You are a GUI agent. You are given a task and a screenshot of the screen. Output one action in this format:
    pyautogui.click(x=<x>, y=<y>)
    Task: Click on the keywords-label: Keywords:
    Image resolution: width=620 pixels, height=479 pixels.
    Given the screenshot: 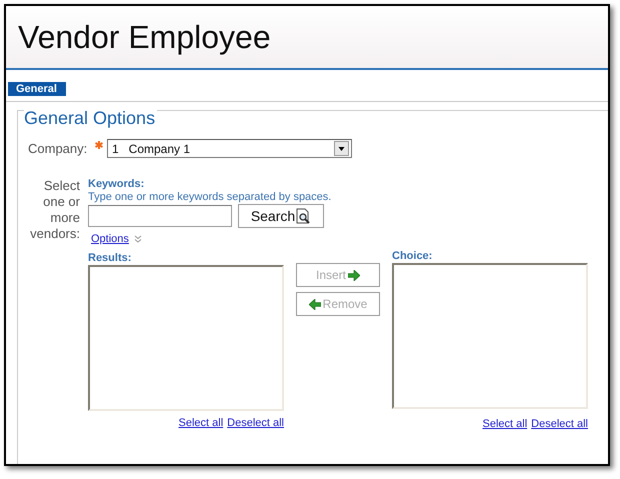 What is the action you would take?
    pyautogui.click(x=117, y=184)
    